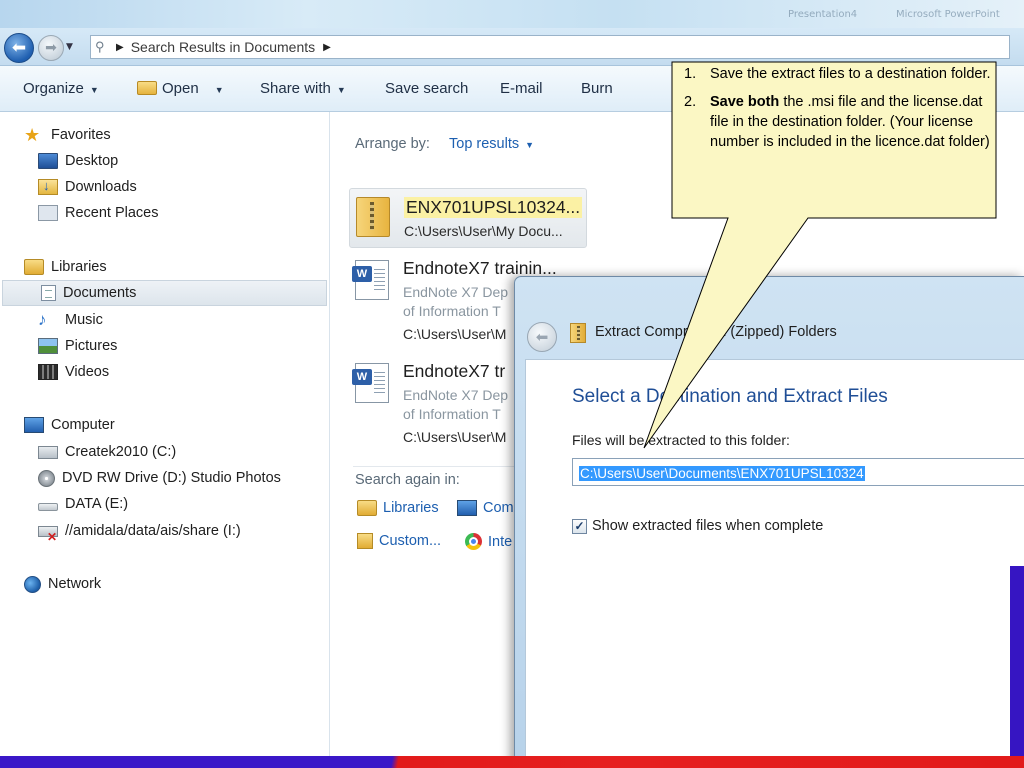  Describe the element at coordinates (69, 47) in the screenshot. I see `recent-pages-dropdown-icon: ▼` at that location.